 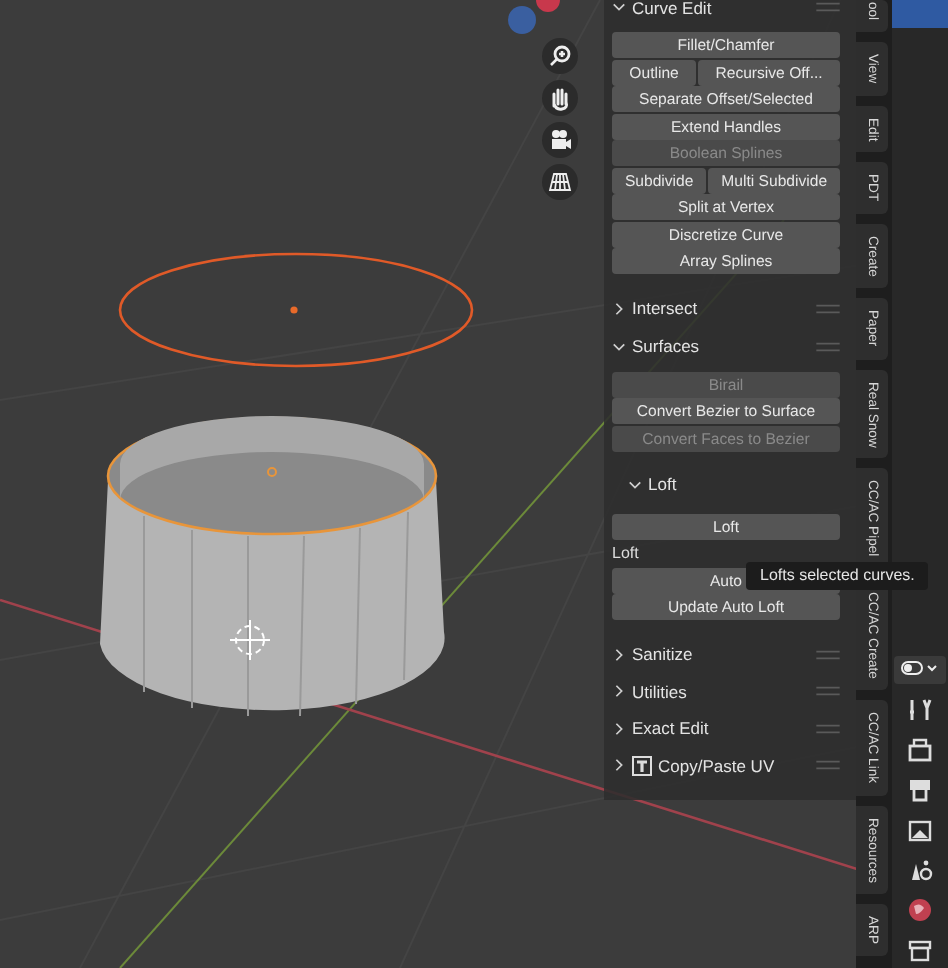 What do you see at coordinates (920, 910) in the screenshot?
I see `globe-icon` at bounding box center [920, 910].